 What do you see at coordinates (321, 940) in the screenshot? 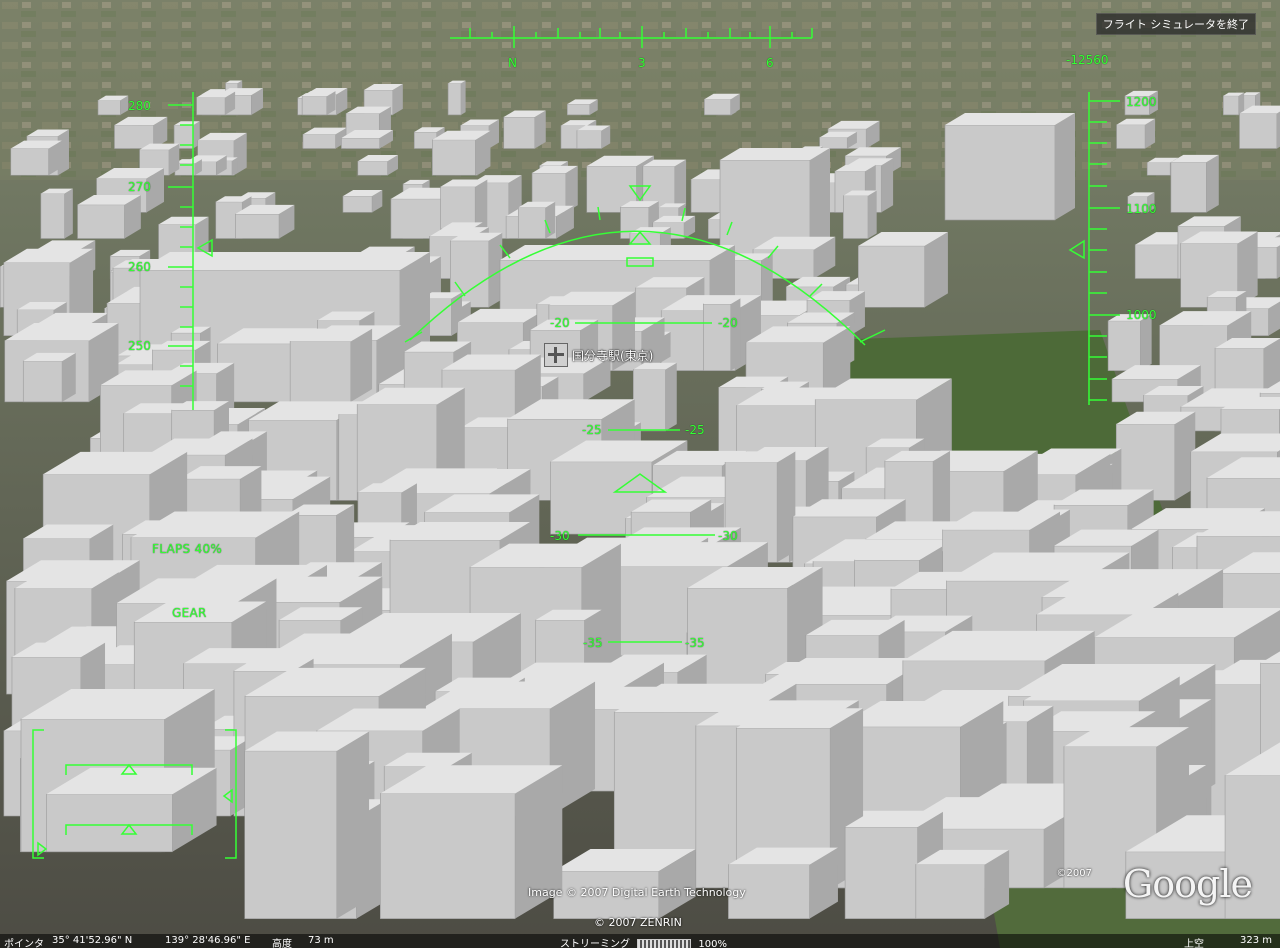
I see `elevation-value: 73 m` at bounding box center [321, 940].